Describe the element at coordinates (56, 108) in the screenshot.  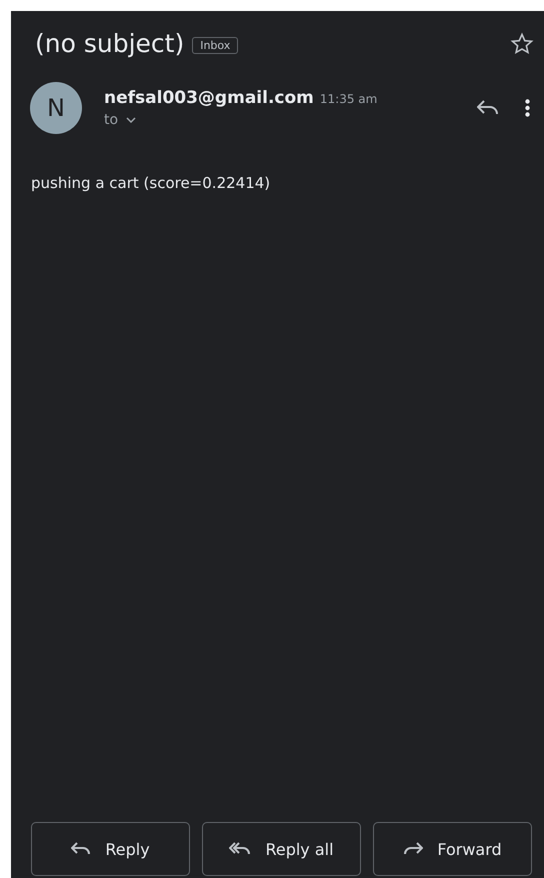
I see `sender-avatar: N` at that location.